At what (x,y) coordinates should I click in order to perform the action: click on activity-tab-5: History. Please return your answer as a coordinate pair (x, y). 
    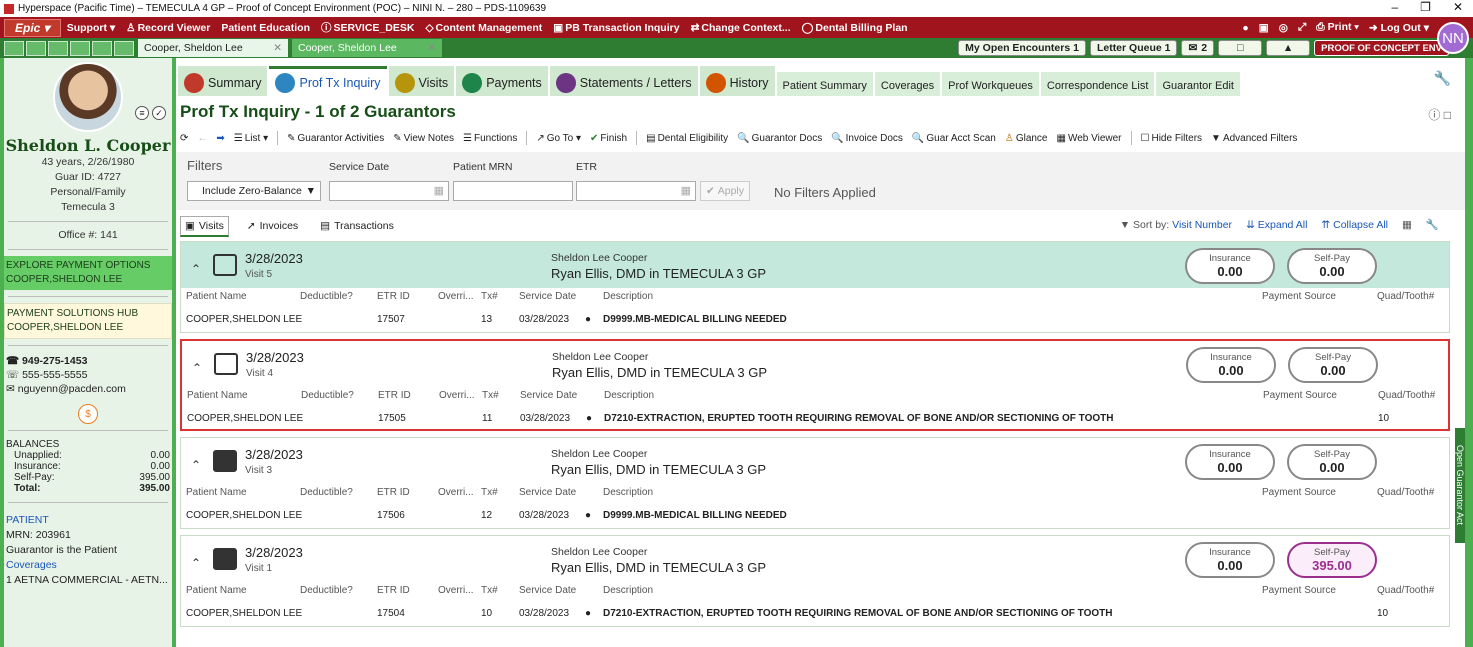
    Looking at the image, I should click on (737, 81).